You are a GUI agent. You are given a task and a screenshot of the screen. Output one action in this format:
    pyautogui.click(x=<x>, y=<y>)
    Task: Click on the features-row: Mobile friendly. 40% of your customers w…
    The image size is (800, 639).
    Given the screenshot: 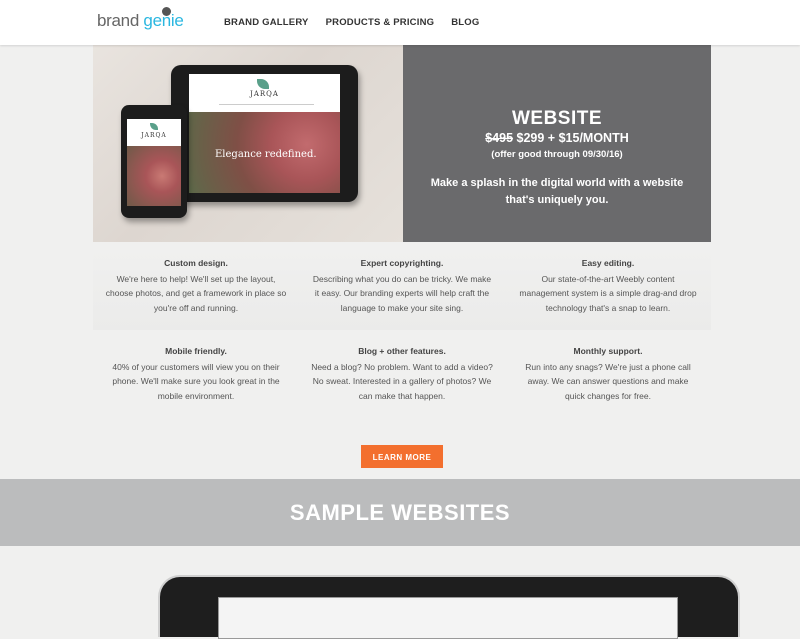 What is the action you would take?
    pyautogui.click(x=402, y=377)
    